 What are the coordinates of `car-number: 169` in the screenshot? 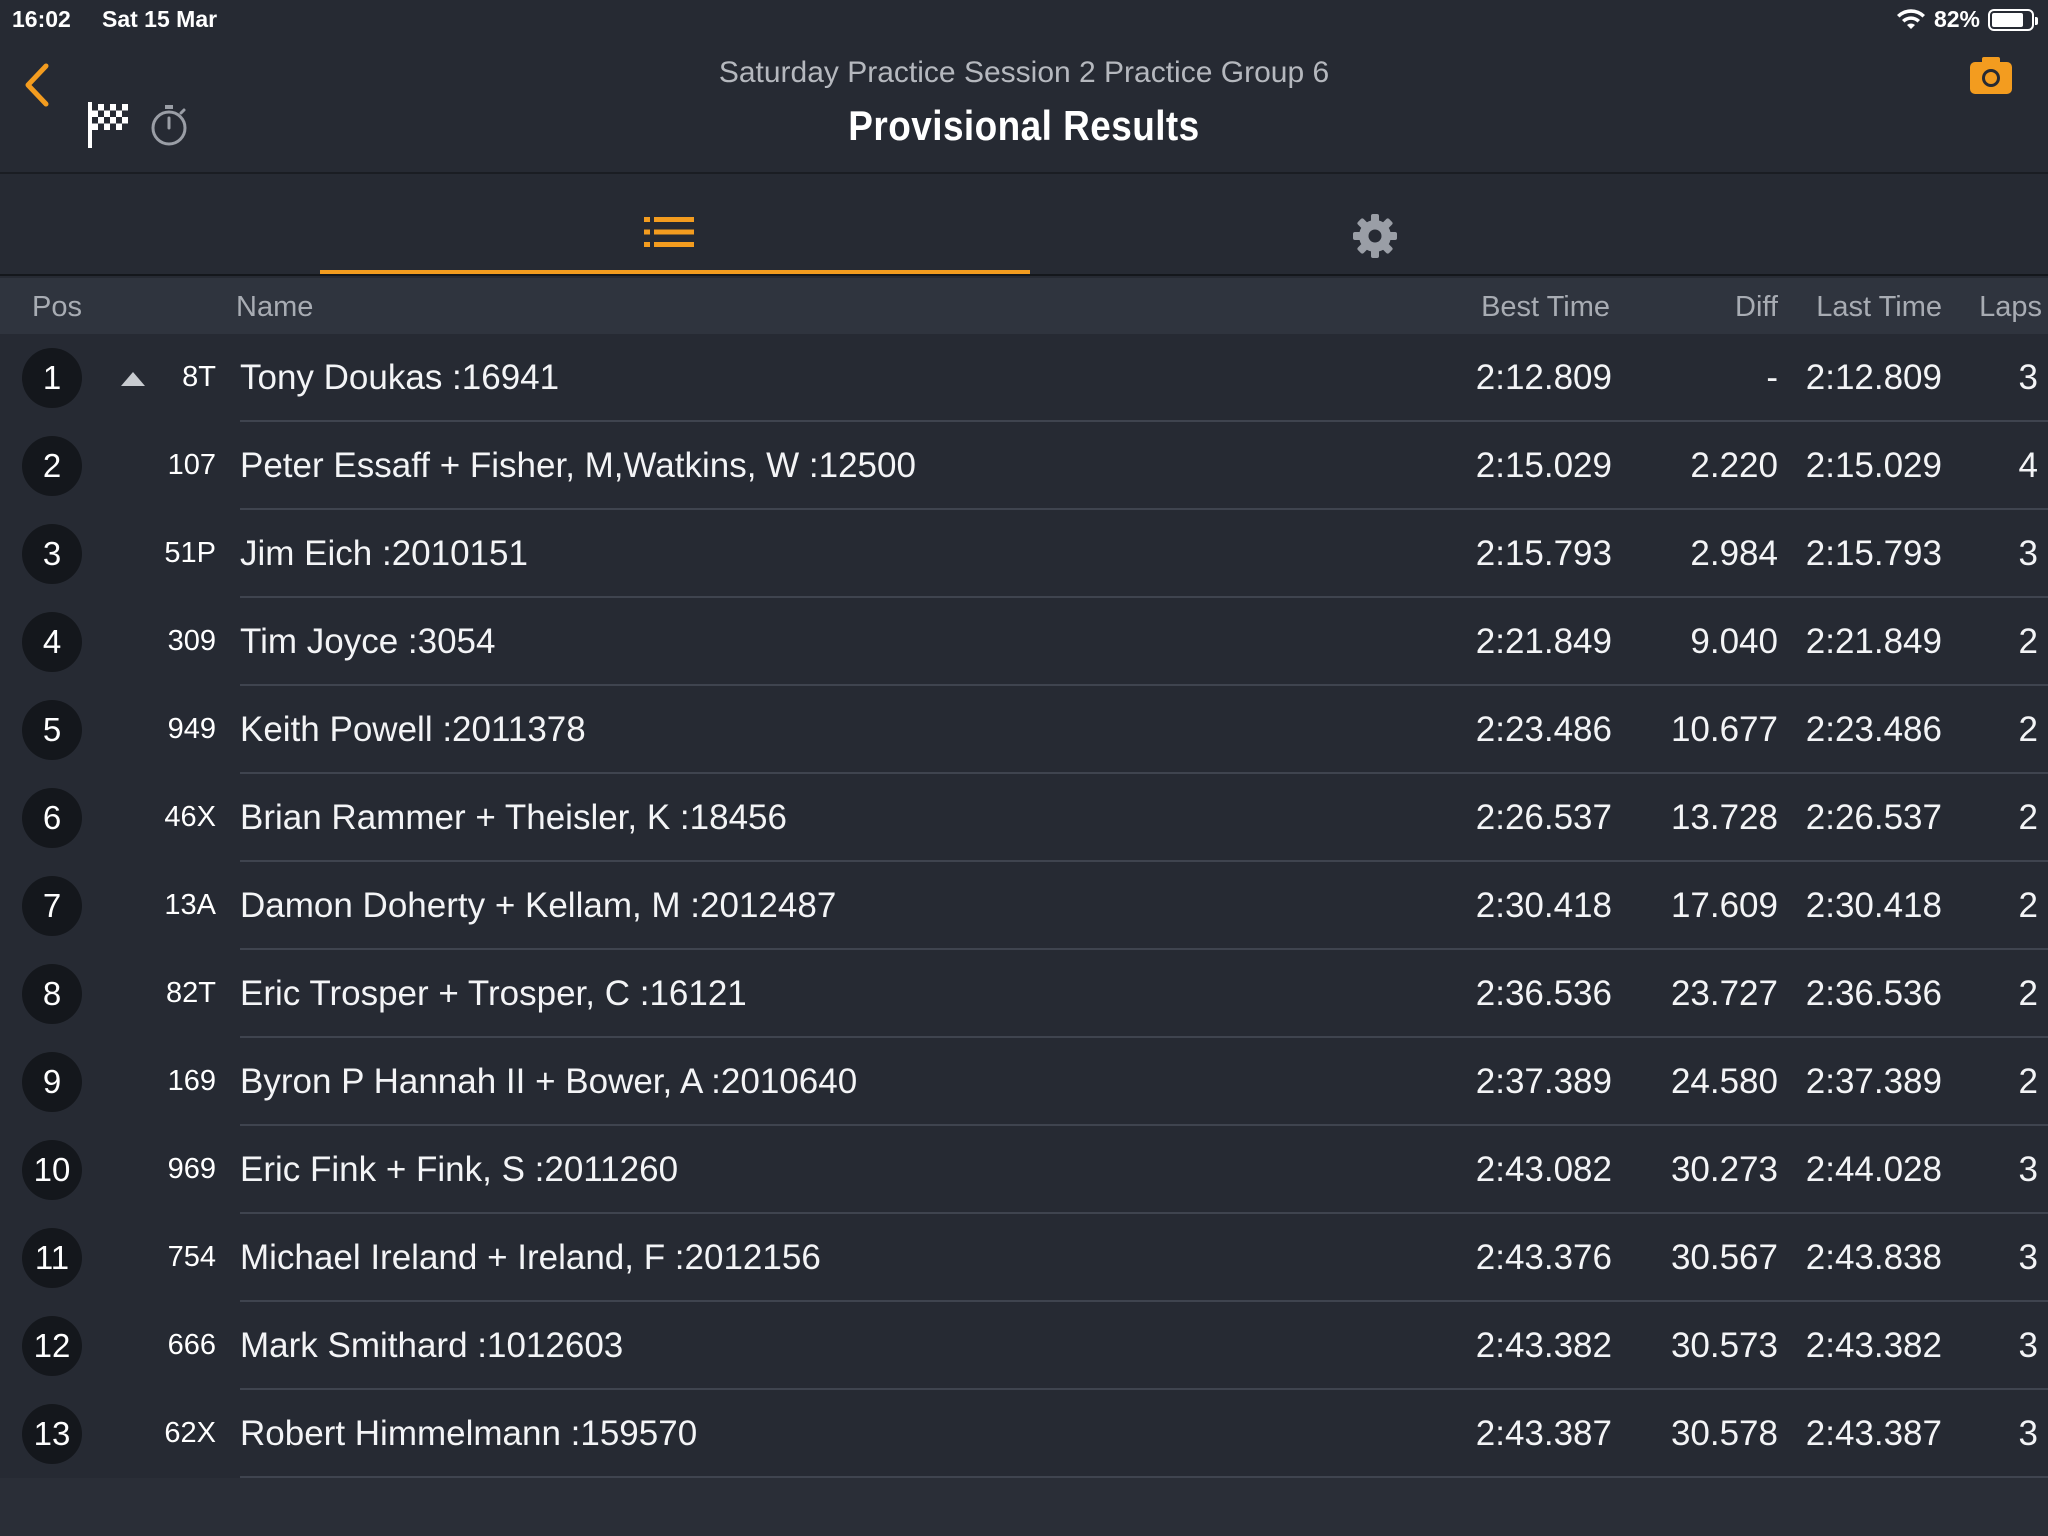 It's located at (191, 1081).